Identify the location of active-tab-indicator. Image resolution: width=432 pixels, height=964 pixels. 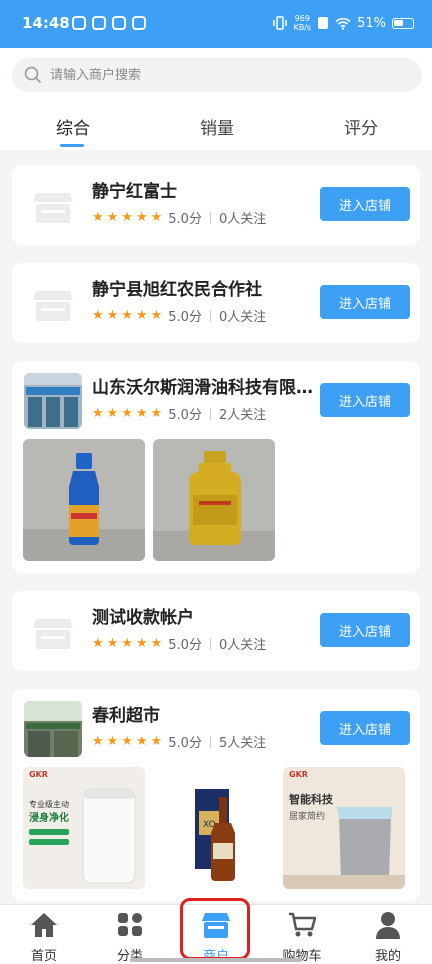
(72, 145).